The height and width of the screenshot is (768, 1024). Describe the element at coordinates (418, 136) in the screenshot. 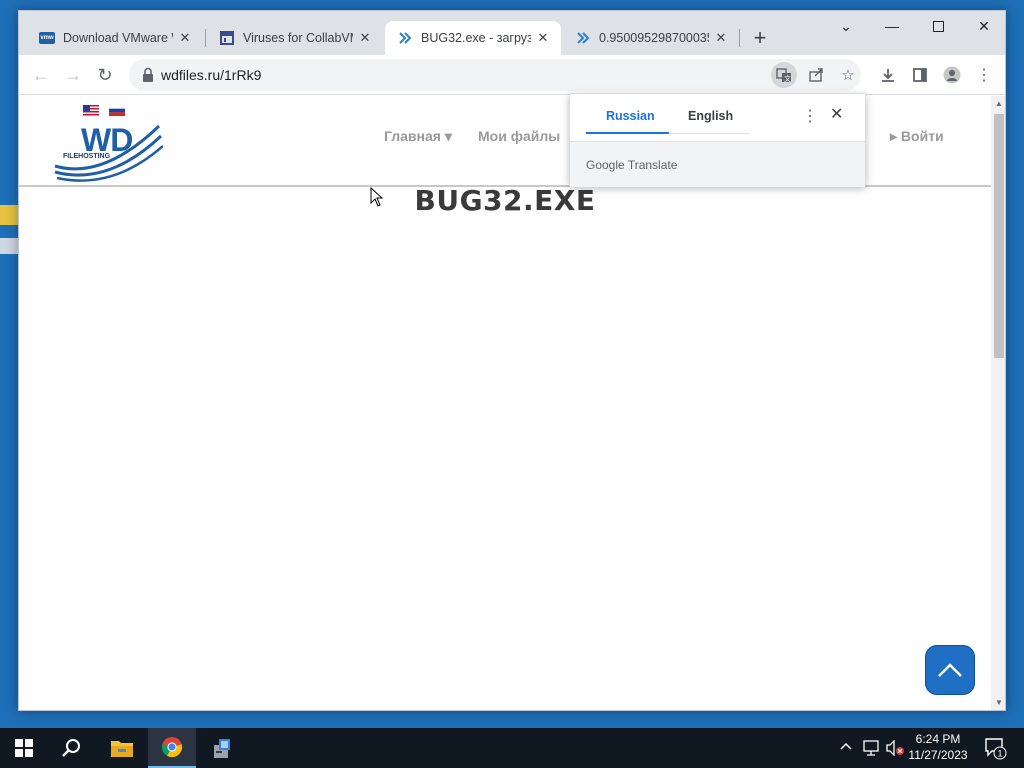

I see `nav-home: Главная ▾` at that location.